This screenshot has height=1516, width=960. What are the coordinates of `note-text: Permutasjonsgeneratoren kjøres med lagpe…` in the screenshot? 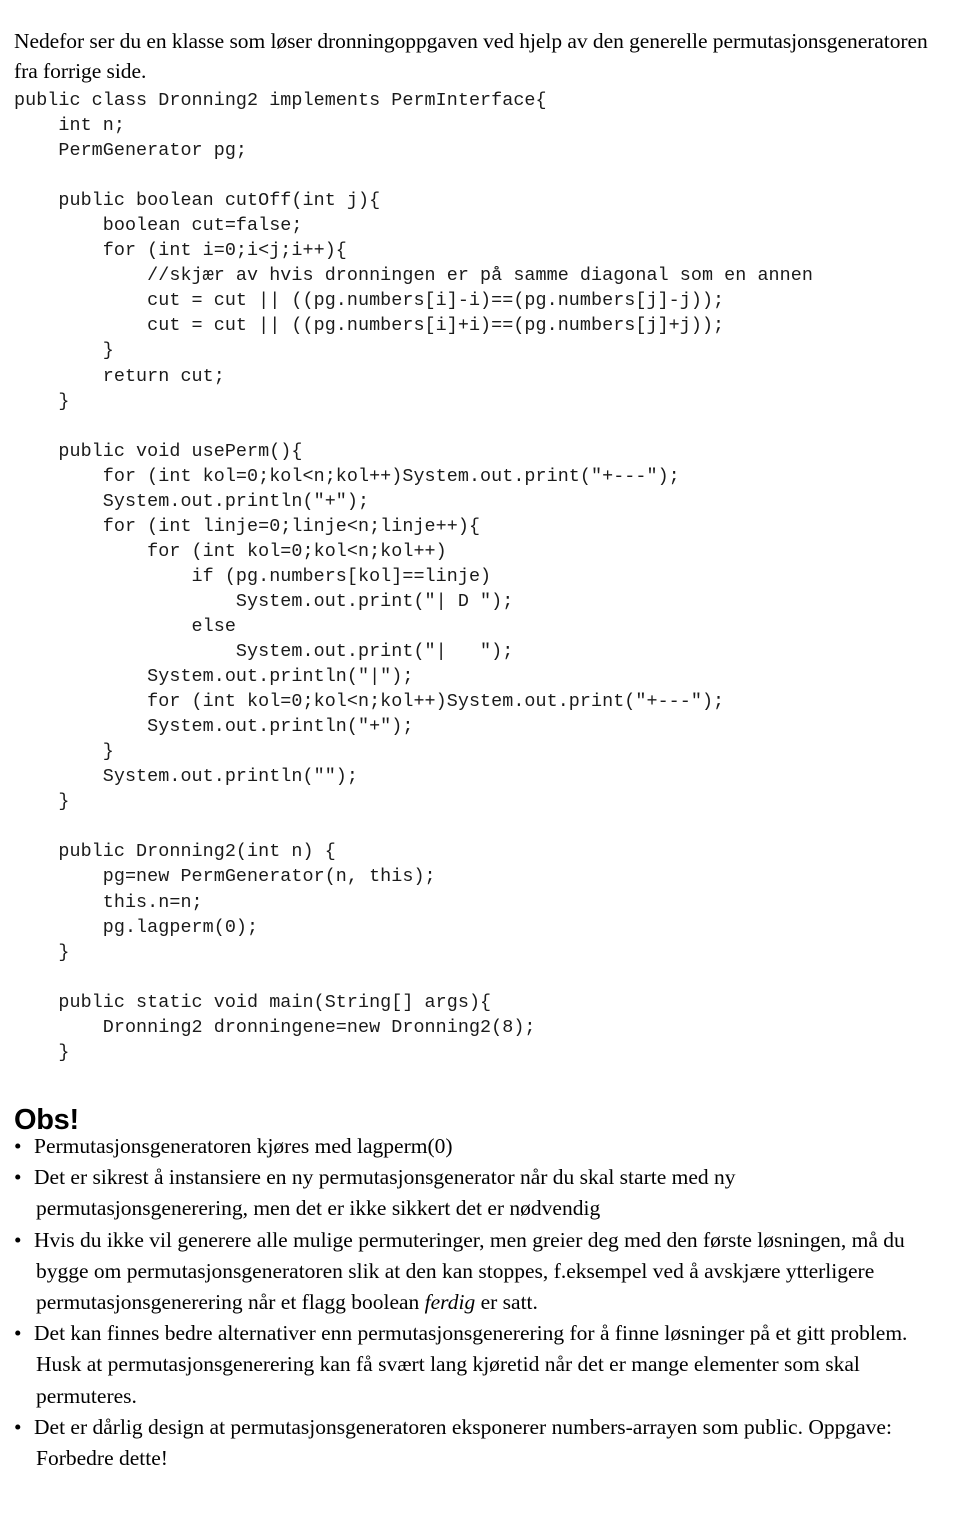 It's located at (243, 1146).